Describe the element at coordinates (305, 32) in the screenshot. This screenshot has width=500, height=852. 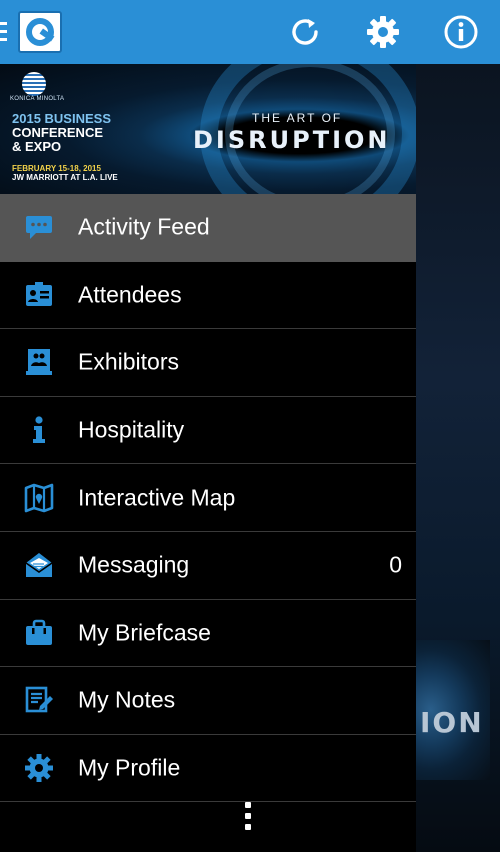
I see `refresh-icon` at that location.